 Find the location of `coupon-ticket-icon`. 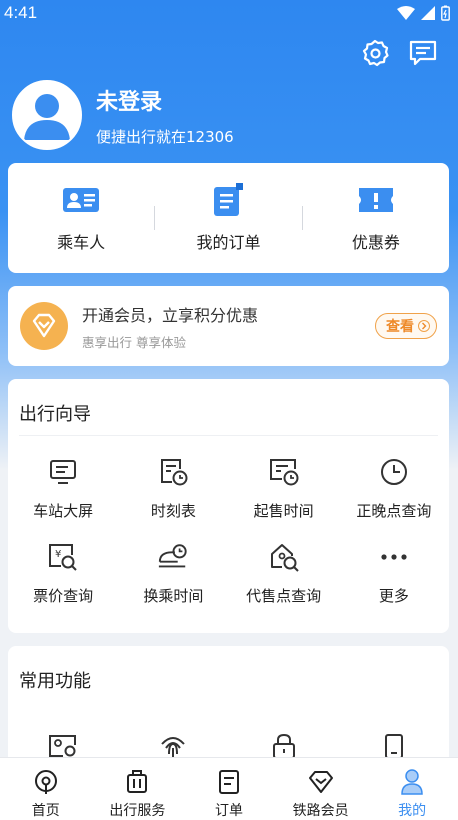

coupon-ticket-icon is located at coordinates (376, 200).